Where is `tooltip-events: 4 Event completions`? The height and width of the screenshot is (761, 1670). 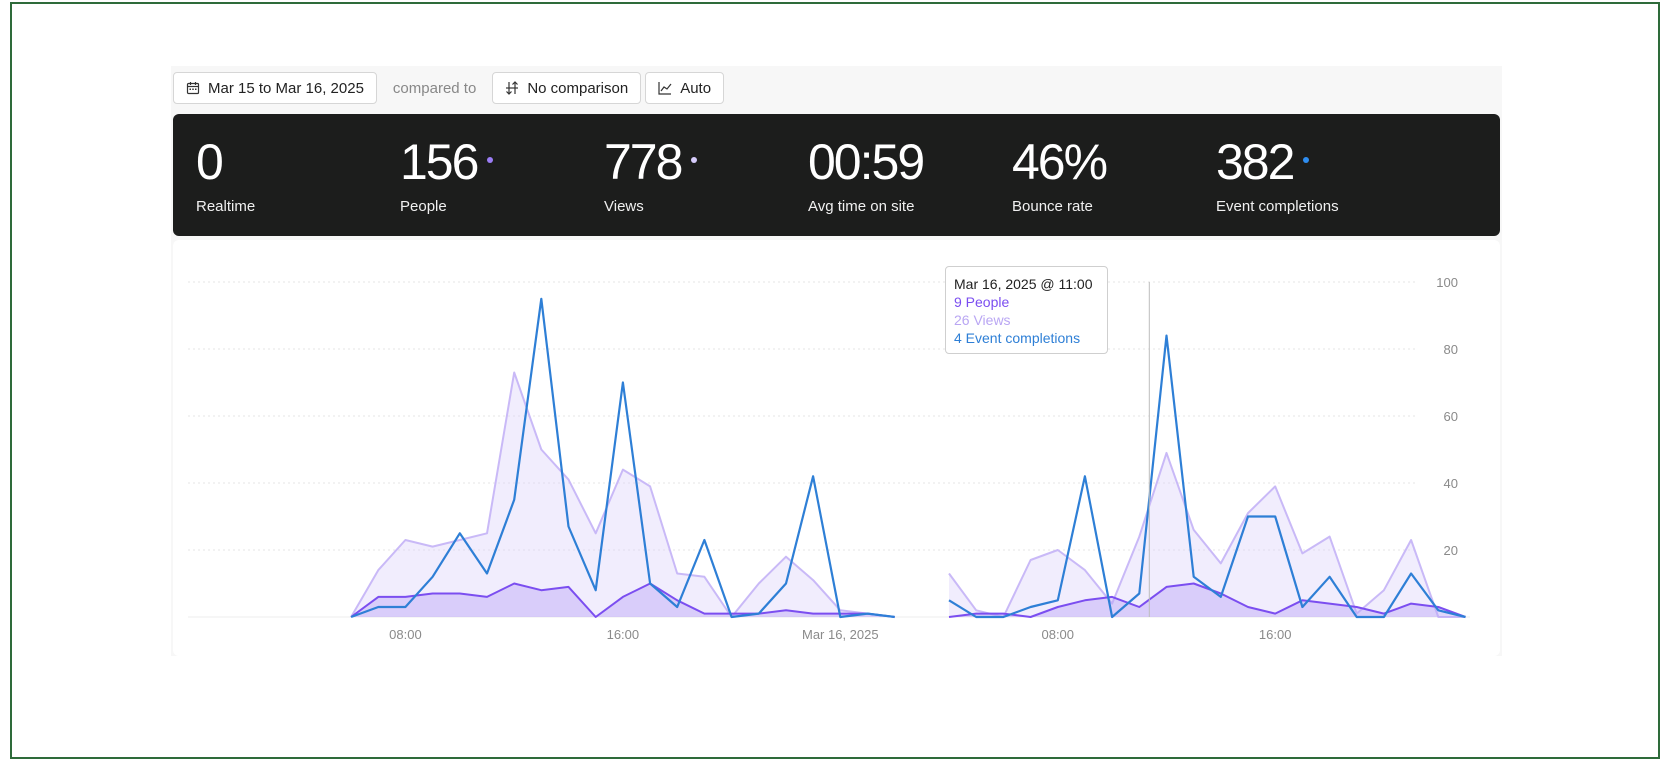 tooltip-events: 4 Event completions is located at coordinates (1017, 338).